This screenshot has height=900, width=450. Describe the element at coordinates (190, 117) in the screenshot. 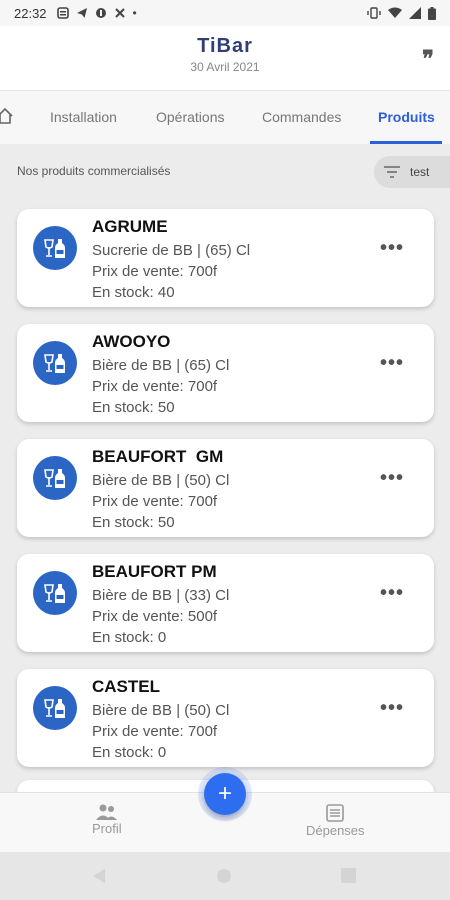

I see `tab-operations: Opérations` at that location.